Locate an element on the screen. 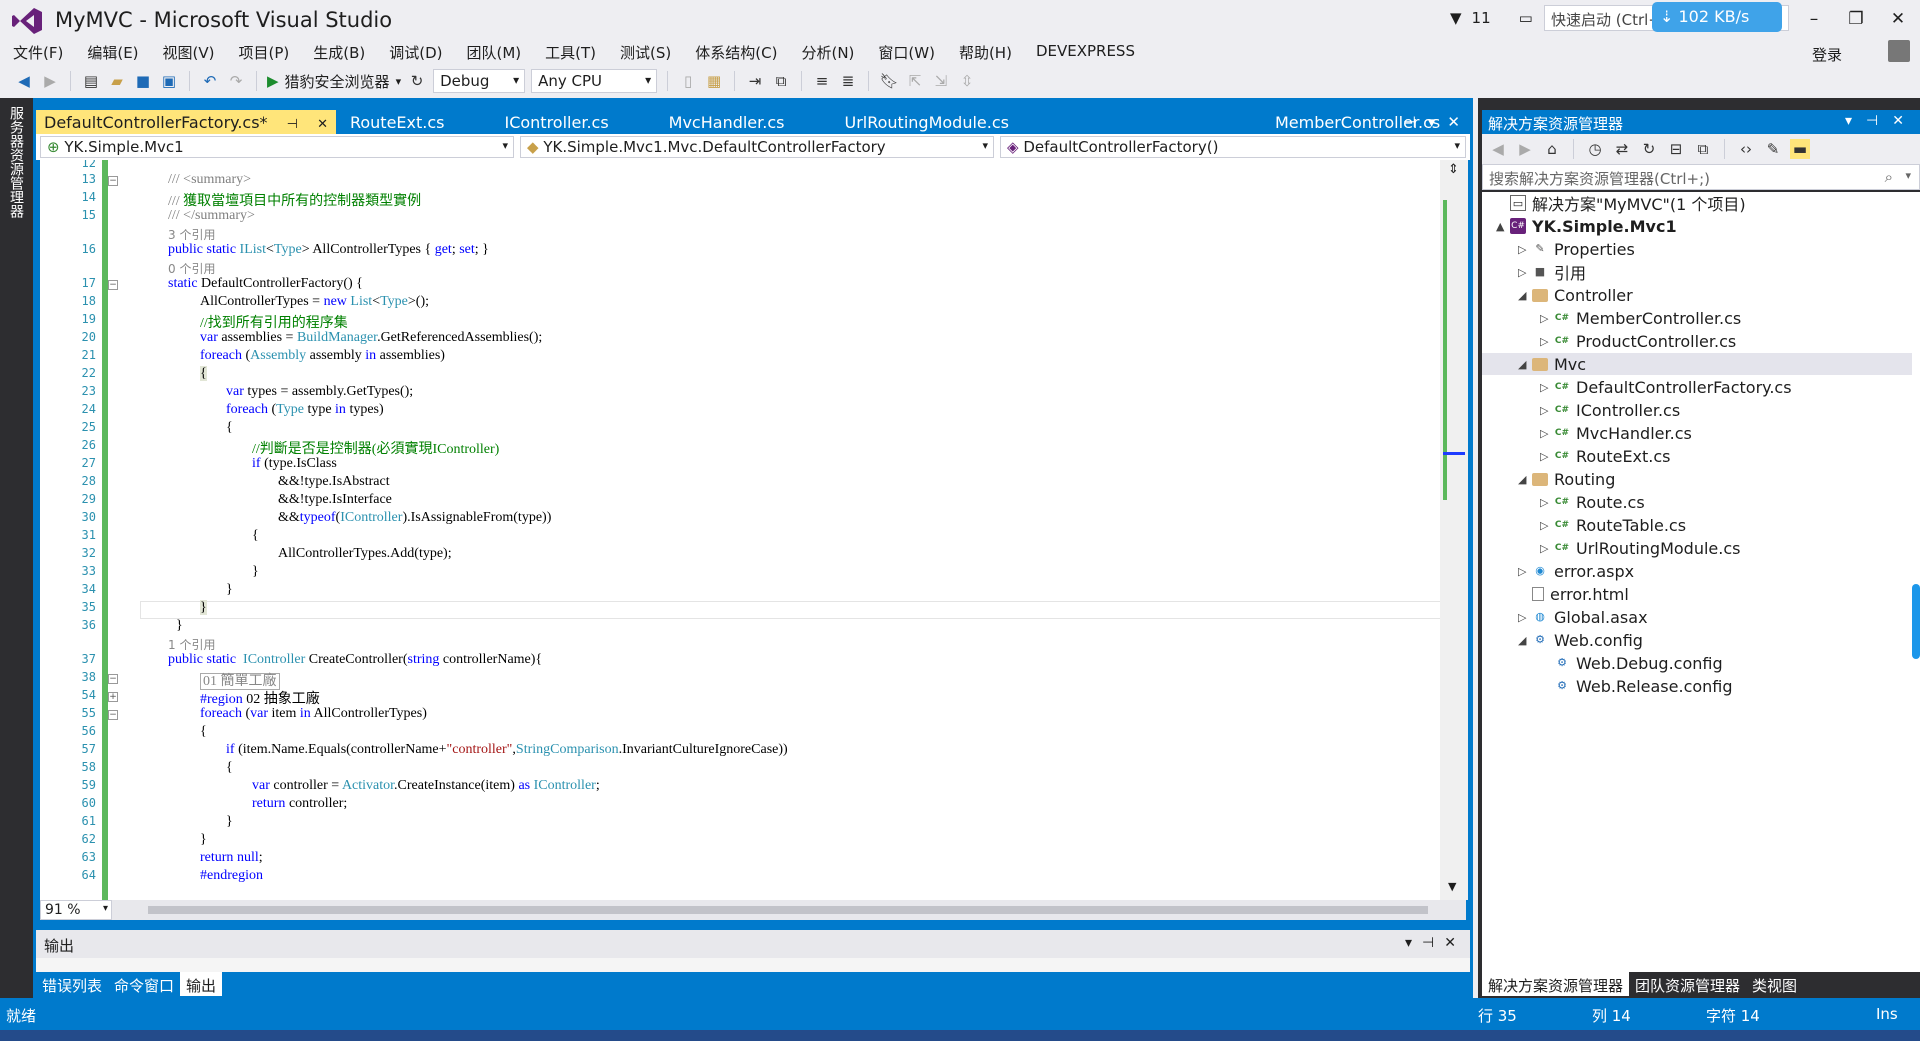 The height and width of the screenshot is (1041, 1920). notification-area: ▼ 11 ▭ is located at coordinates (1491, 18).